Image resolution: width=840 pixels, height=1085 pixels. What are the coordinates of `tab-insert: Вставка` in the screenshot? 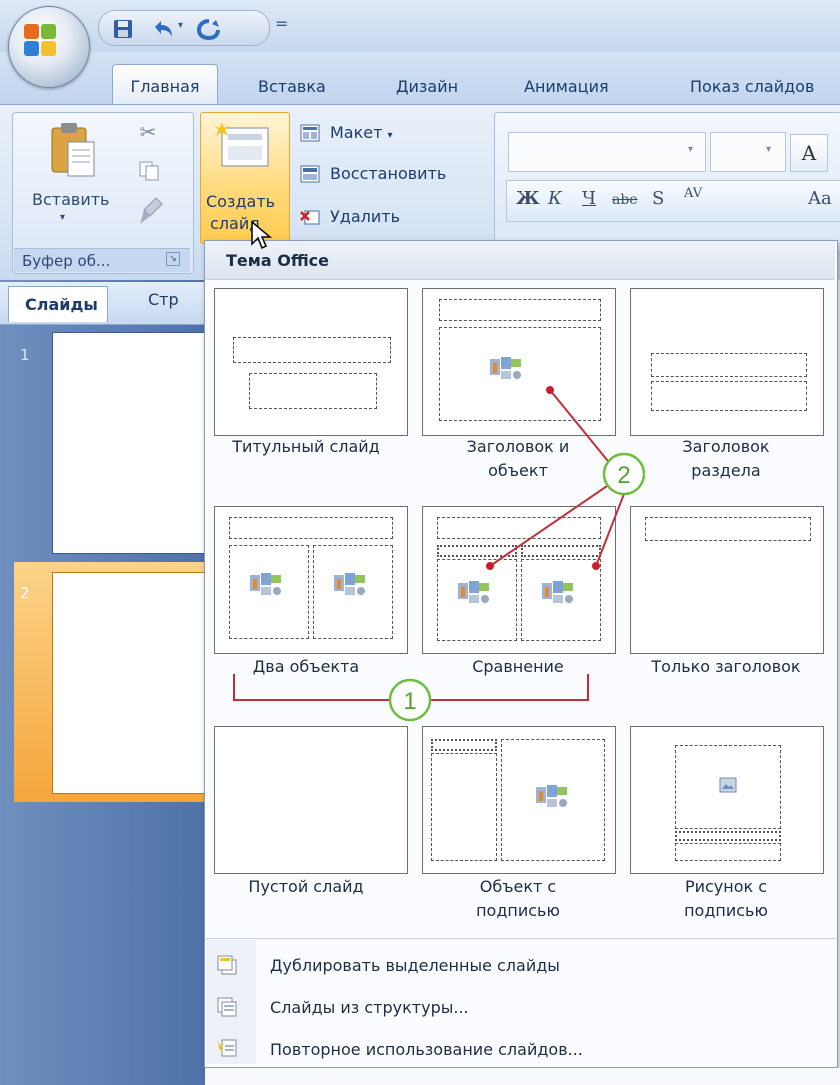 It's located at (292, 87).